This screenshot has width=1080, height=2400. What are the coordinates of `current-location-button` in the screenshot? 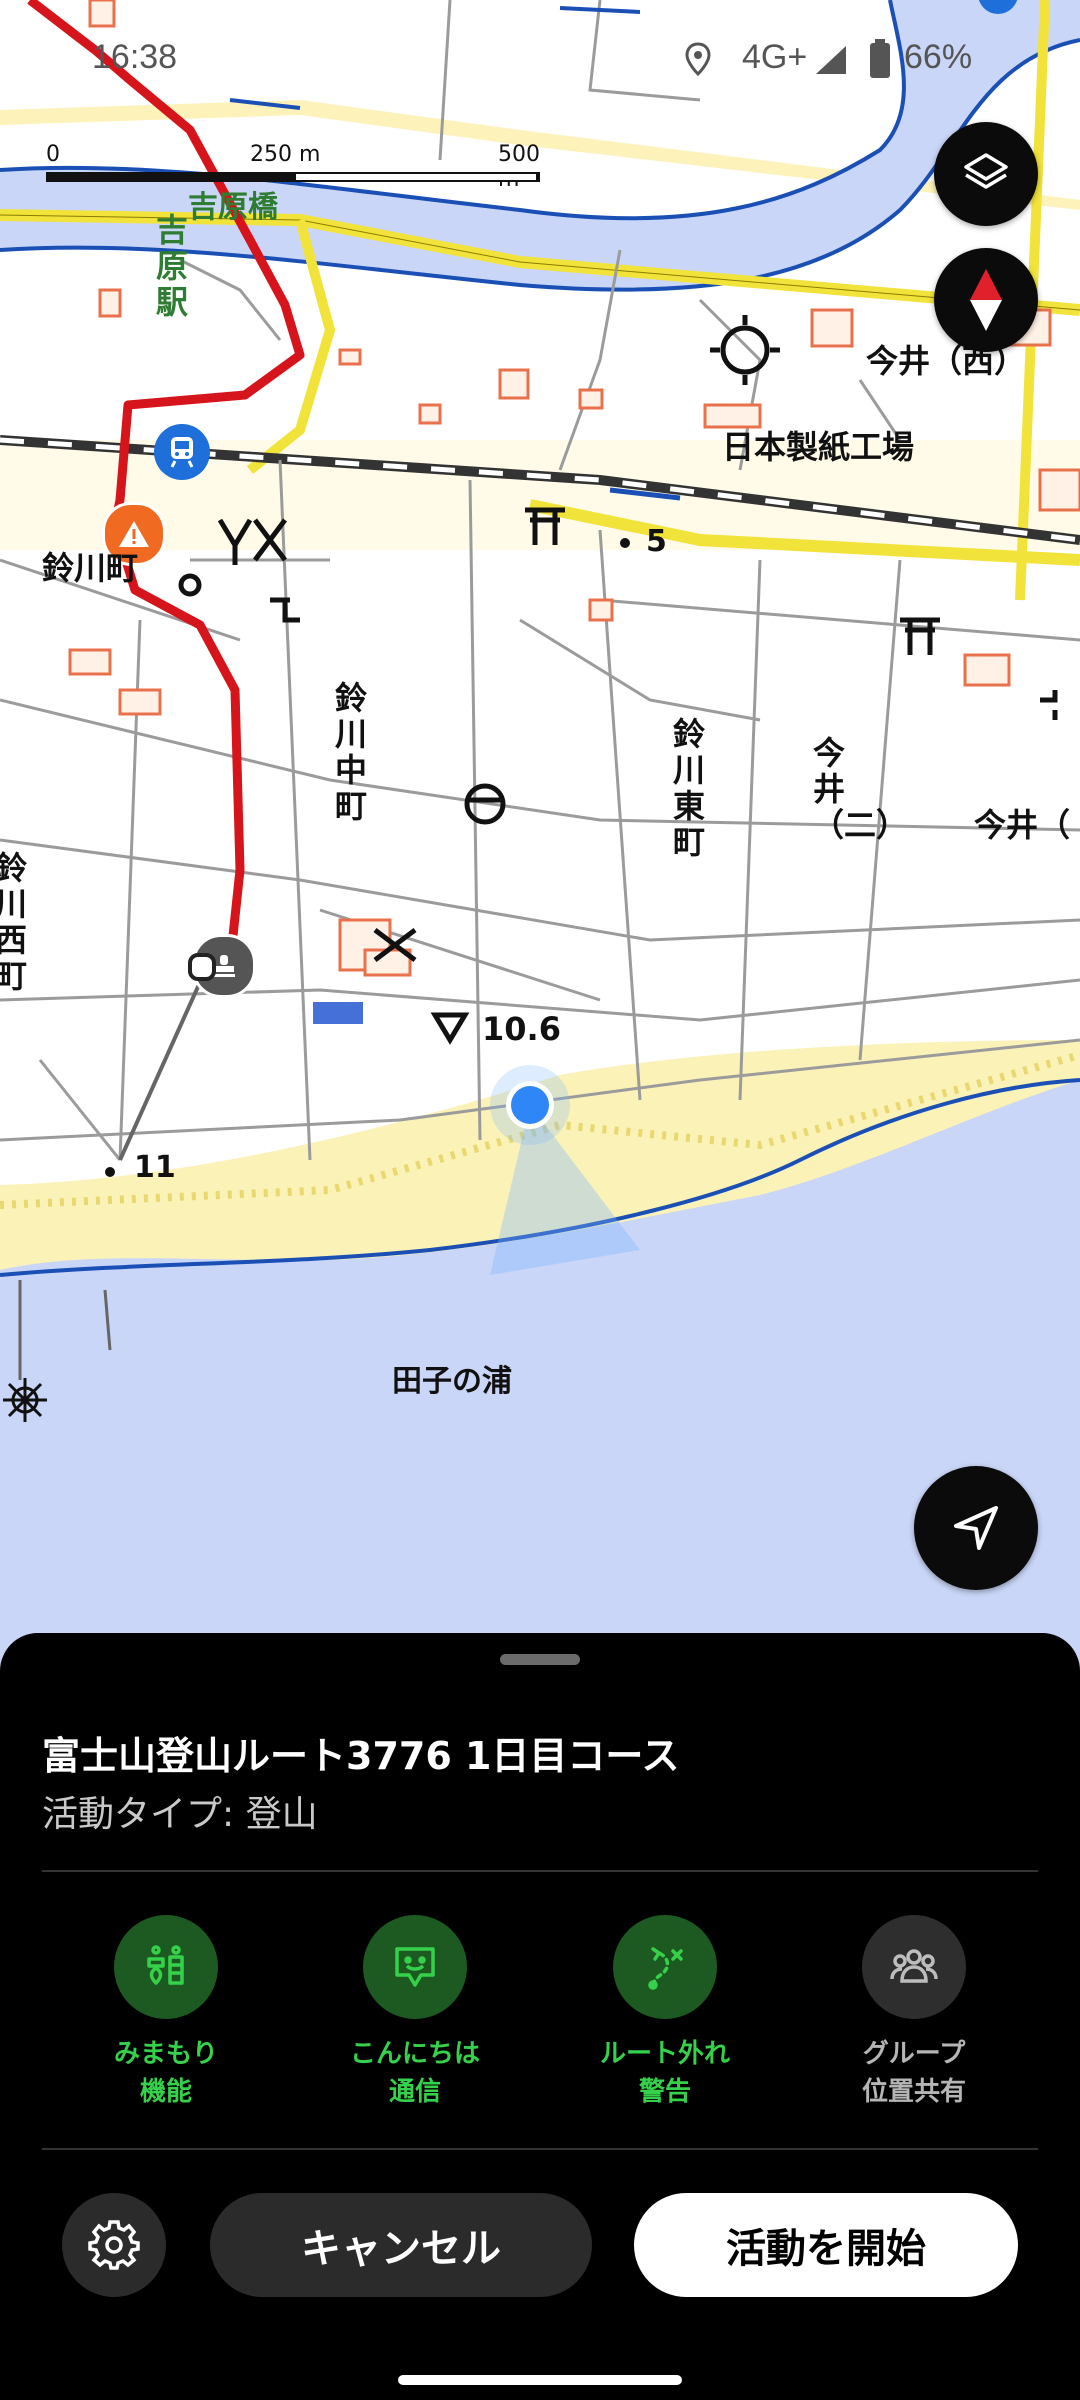 It's located at (976, 1528).